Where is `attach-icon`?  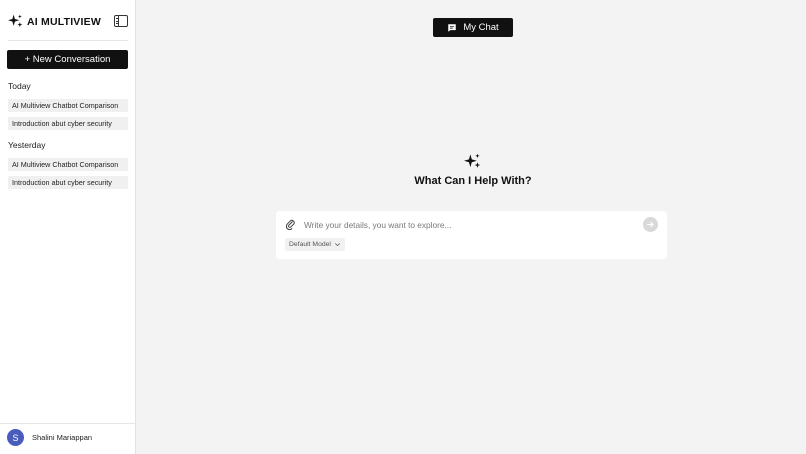 attach-icon is located at coordinates (290, 224).